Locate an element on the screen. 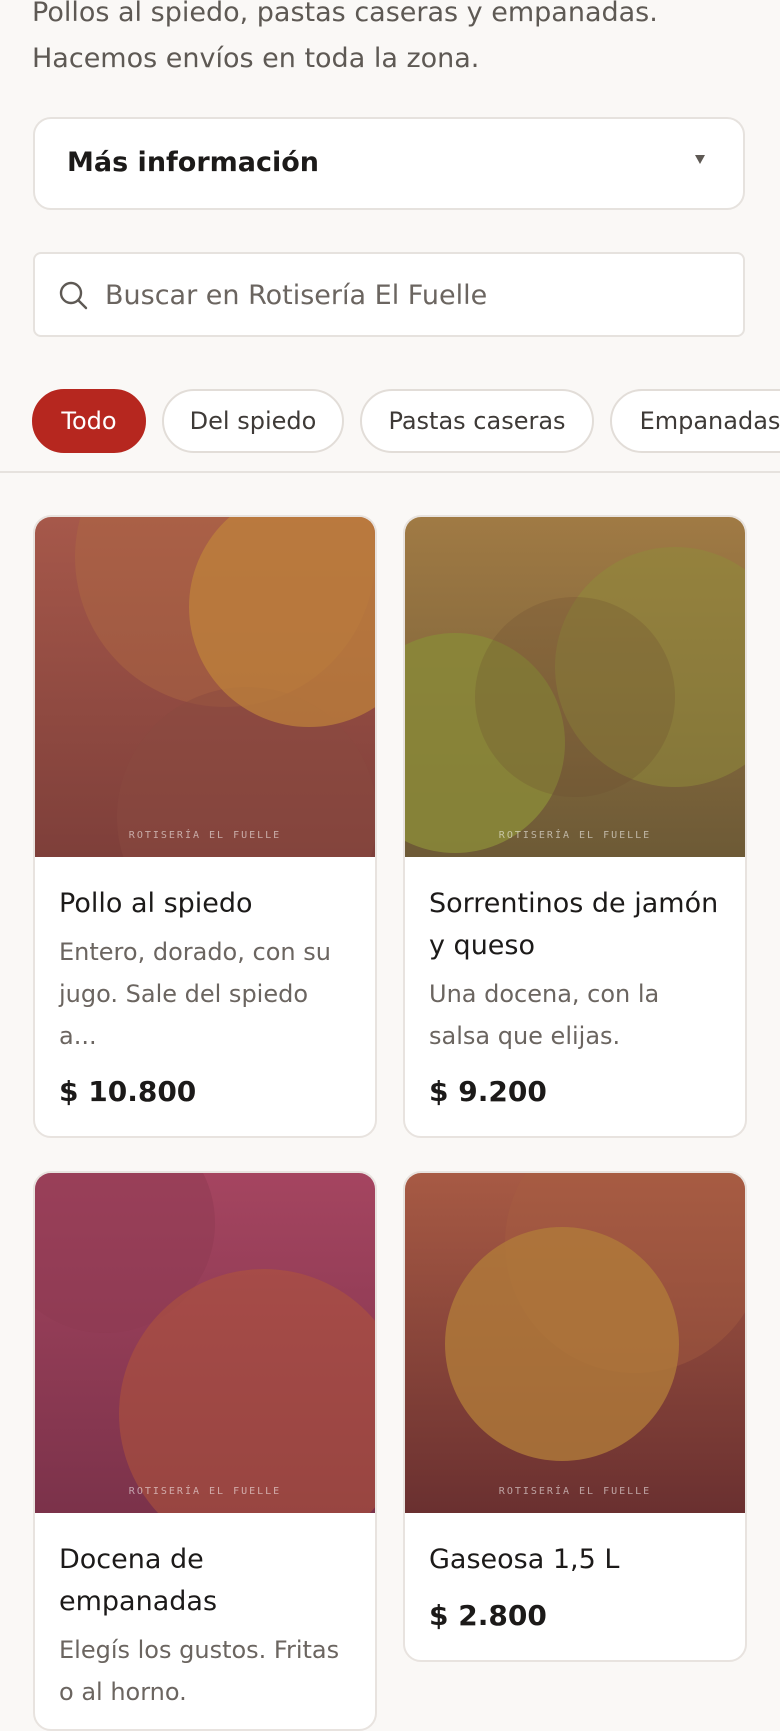 The width and height of the screenshot is (780, 1731). more-info-dropdown: Más información is located at coordinates (389, 163).